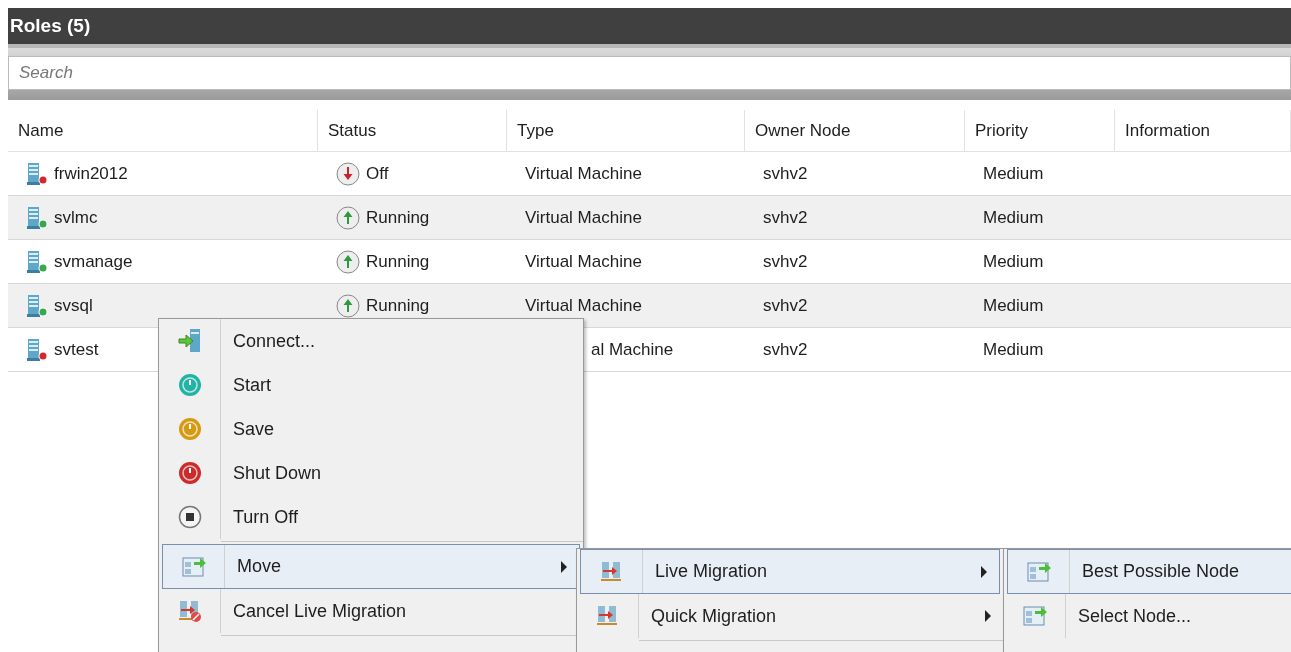 The width and height of the screenshot is (1291, 652). Describe the element at coordinates (855, 131) in the screenshot. I see `column-header: Owner Node` at that location.